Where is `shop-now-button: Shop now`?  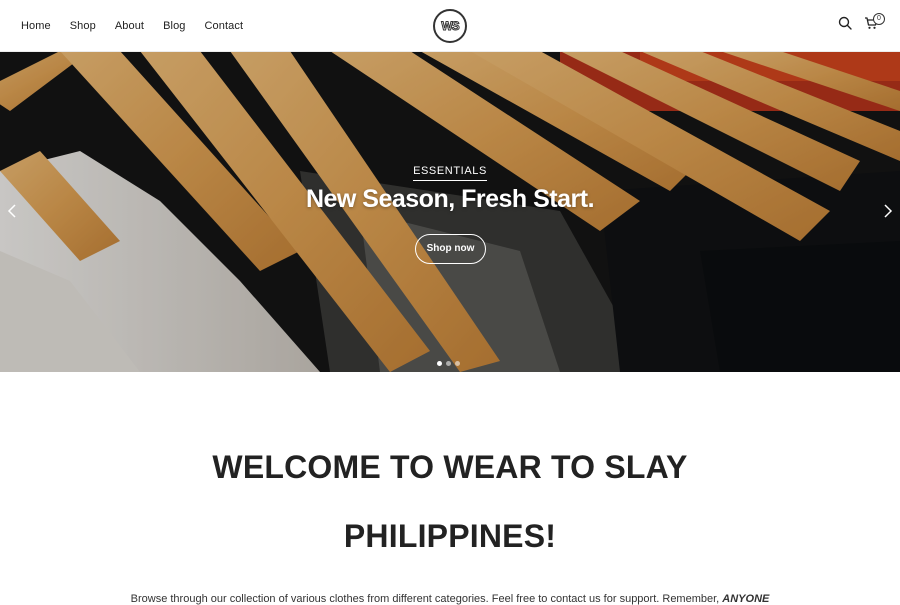
shop-now-button: Shop now is located at coordinates (450, 249).